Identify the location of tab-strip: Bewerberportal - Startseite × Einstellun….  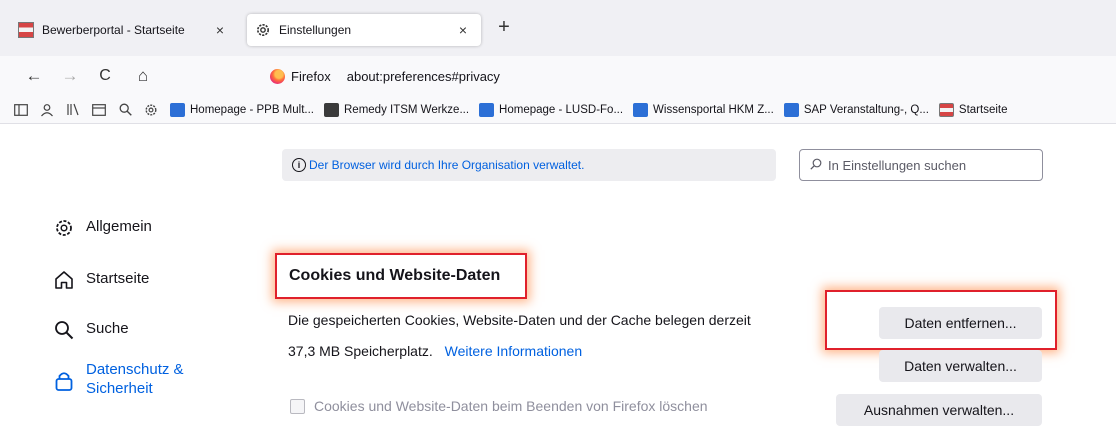
(558, 28).